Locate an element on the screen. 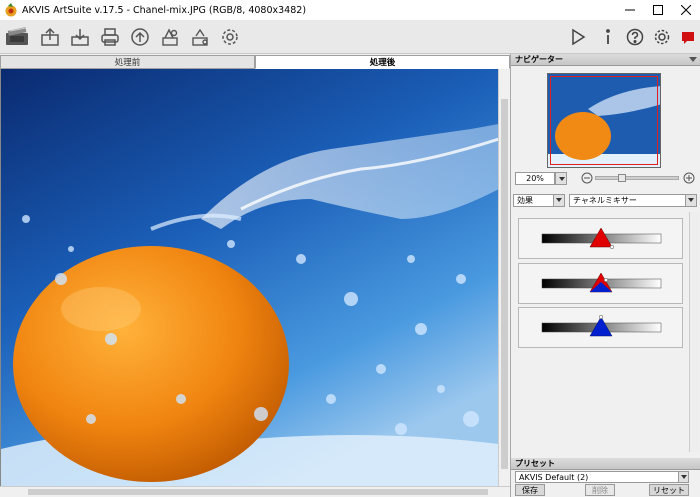 The image size is (700, 497). canvas-vertical-scrollbar is located at coordinates (504, 277).